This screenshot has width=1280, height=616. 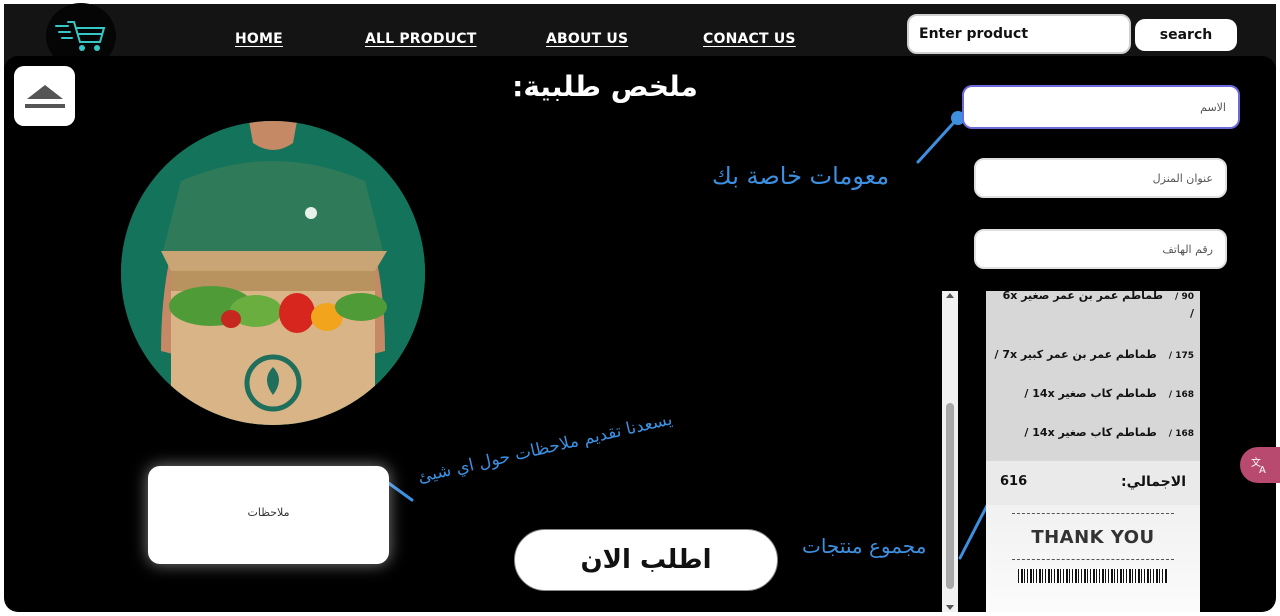 I want to click on scroll-top-button, so click(x=44, y=96).